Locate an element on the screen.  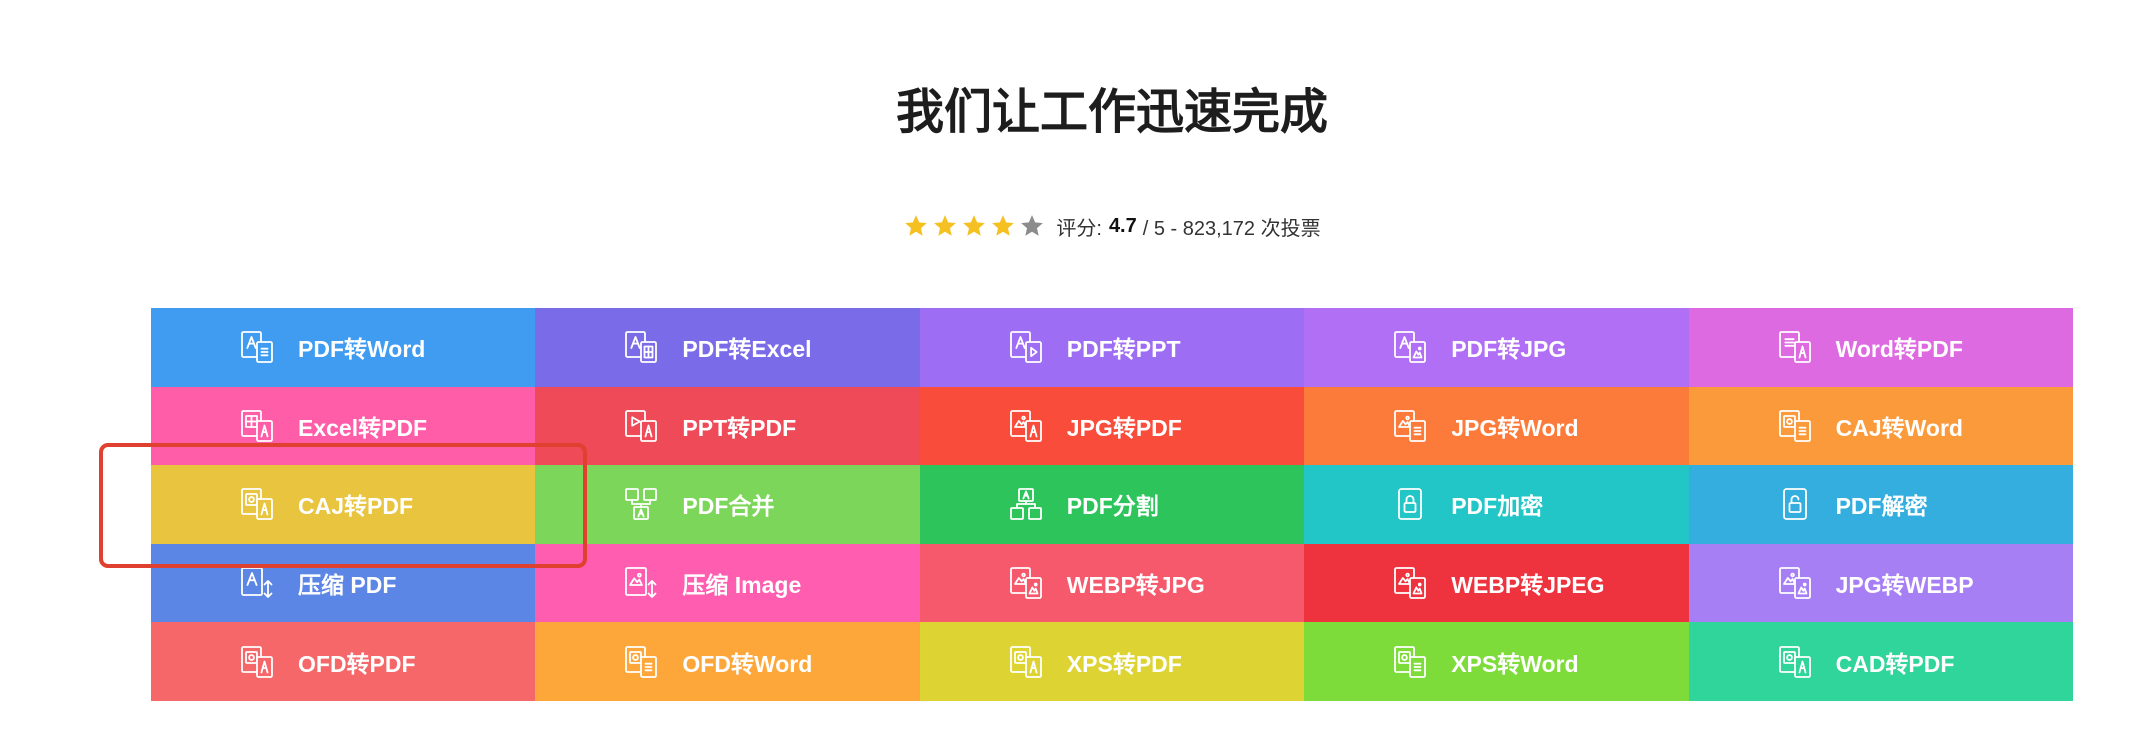
tool-caj-to-word: CAJ转Word is located at coordinates (1880, 426).